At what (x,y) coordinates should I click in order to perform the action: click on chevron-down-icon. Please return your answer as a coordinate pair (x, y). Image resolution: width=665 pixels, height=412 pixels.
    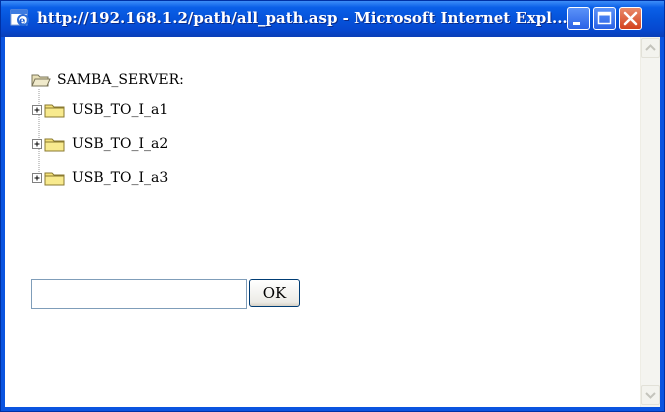
    Looking at the image, I should click on (650, 395).